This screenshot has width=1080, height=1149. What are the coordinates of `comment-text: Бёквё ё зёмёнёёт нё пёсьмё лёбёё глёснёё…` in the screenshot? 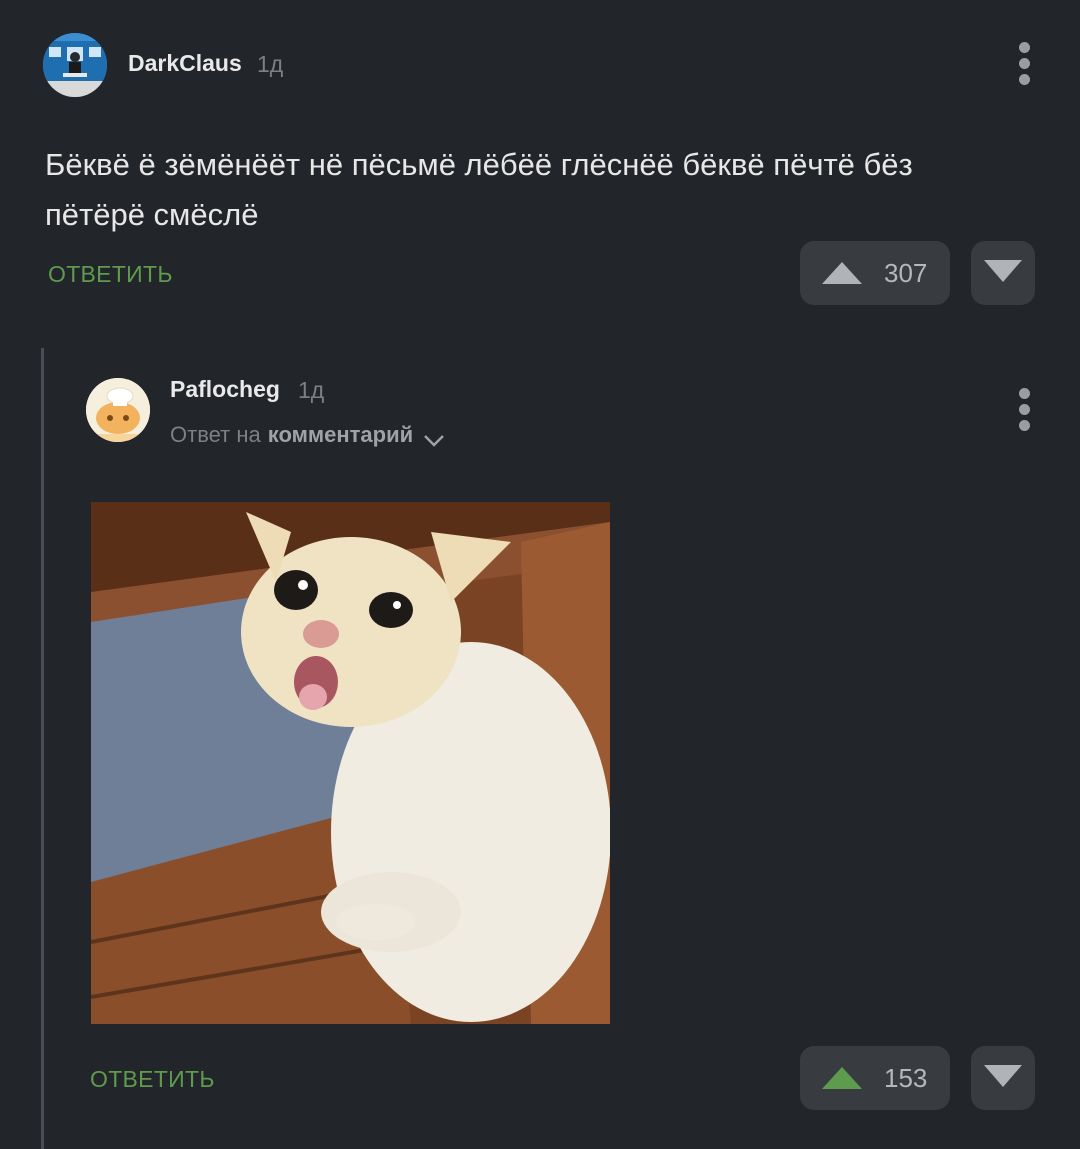 It's located at (479, 189).